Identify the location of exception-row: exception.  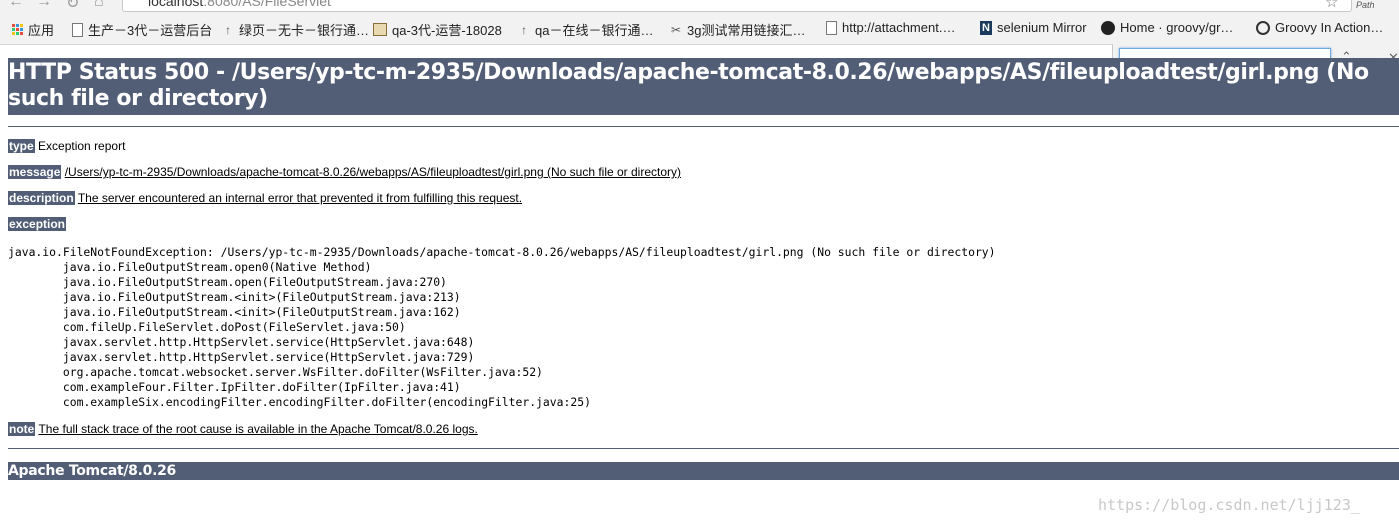
(37, 224).